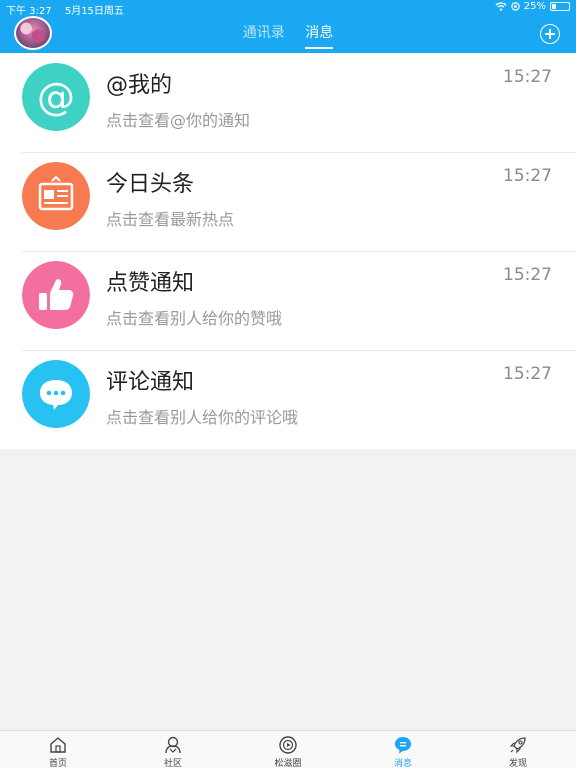 Image resolution: width=576 pixels, height=768 pixels. I want to click on list-item-mentions: @ @我的 点击查看@你的通知 15:27, so click(288, 102).